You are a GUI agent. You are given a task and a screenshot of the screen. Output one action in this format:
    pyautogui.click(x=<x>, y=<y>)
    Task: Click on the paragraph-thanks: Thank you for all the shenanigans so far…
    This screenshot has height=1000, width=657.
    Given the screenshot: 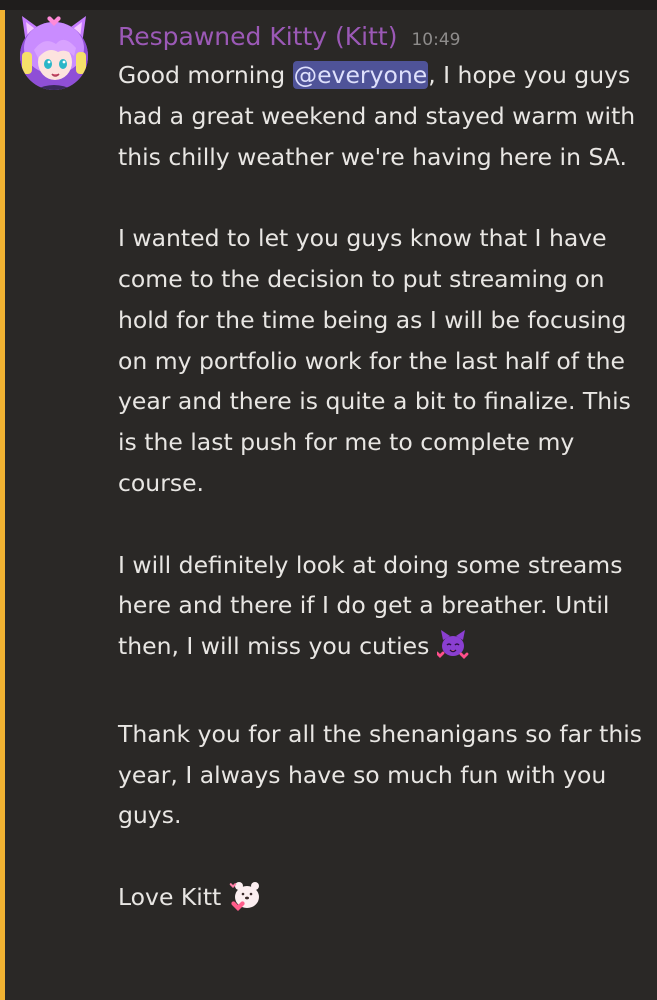 What is the action you would take?
    pyautogui.click(x=380, y=774)
    